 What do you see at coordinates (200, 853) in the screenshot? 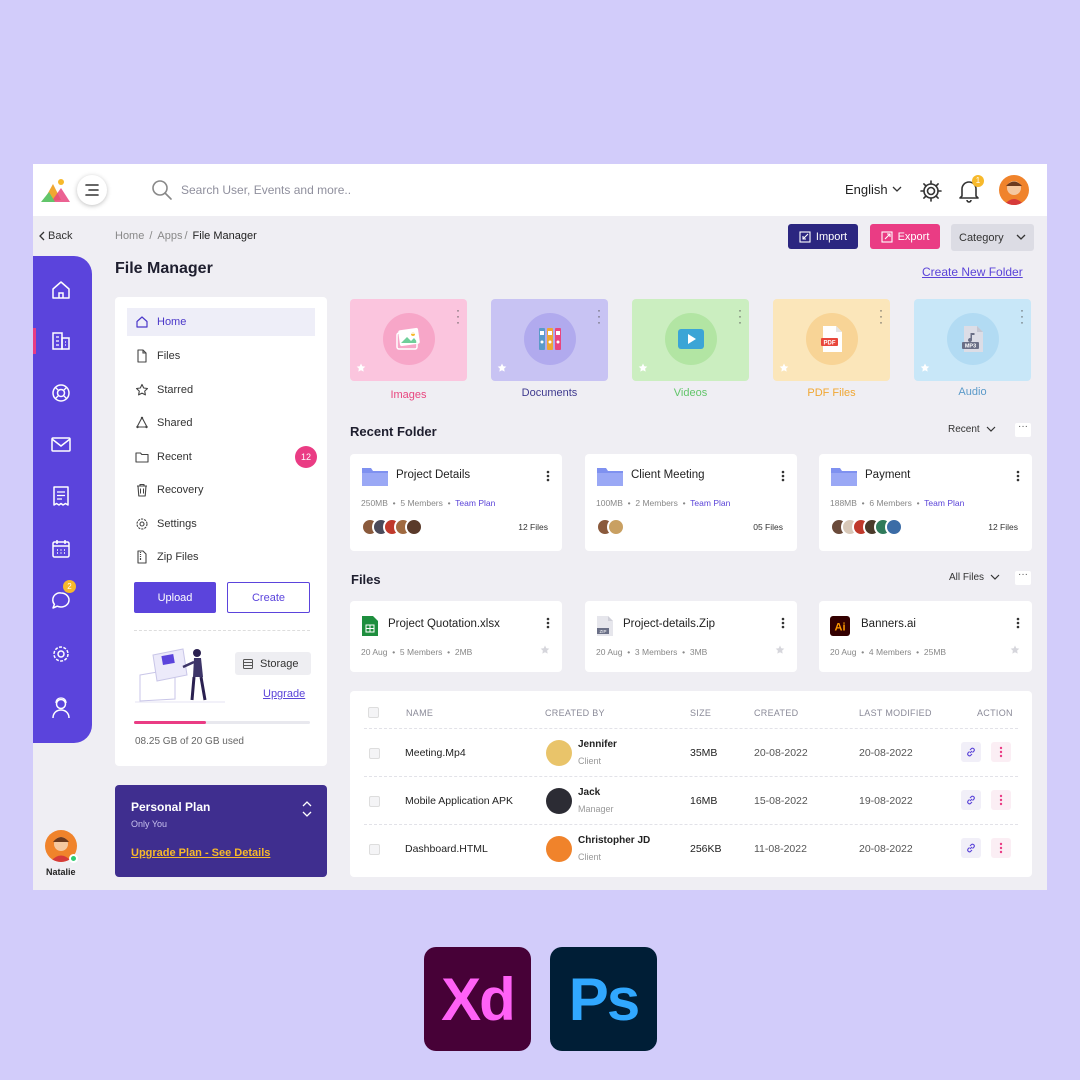
I see `upgrade-plan-link: Upgrade Plan - See Details` at bounding box center [200, 853].